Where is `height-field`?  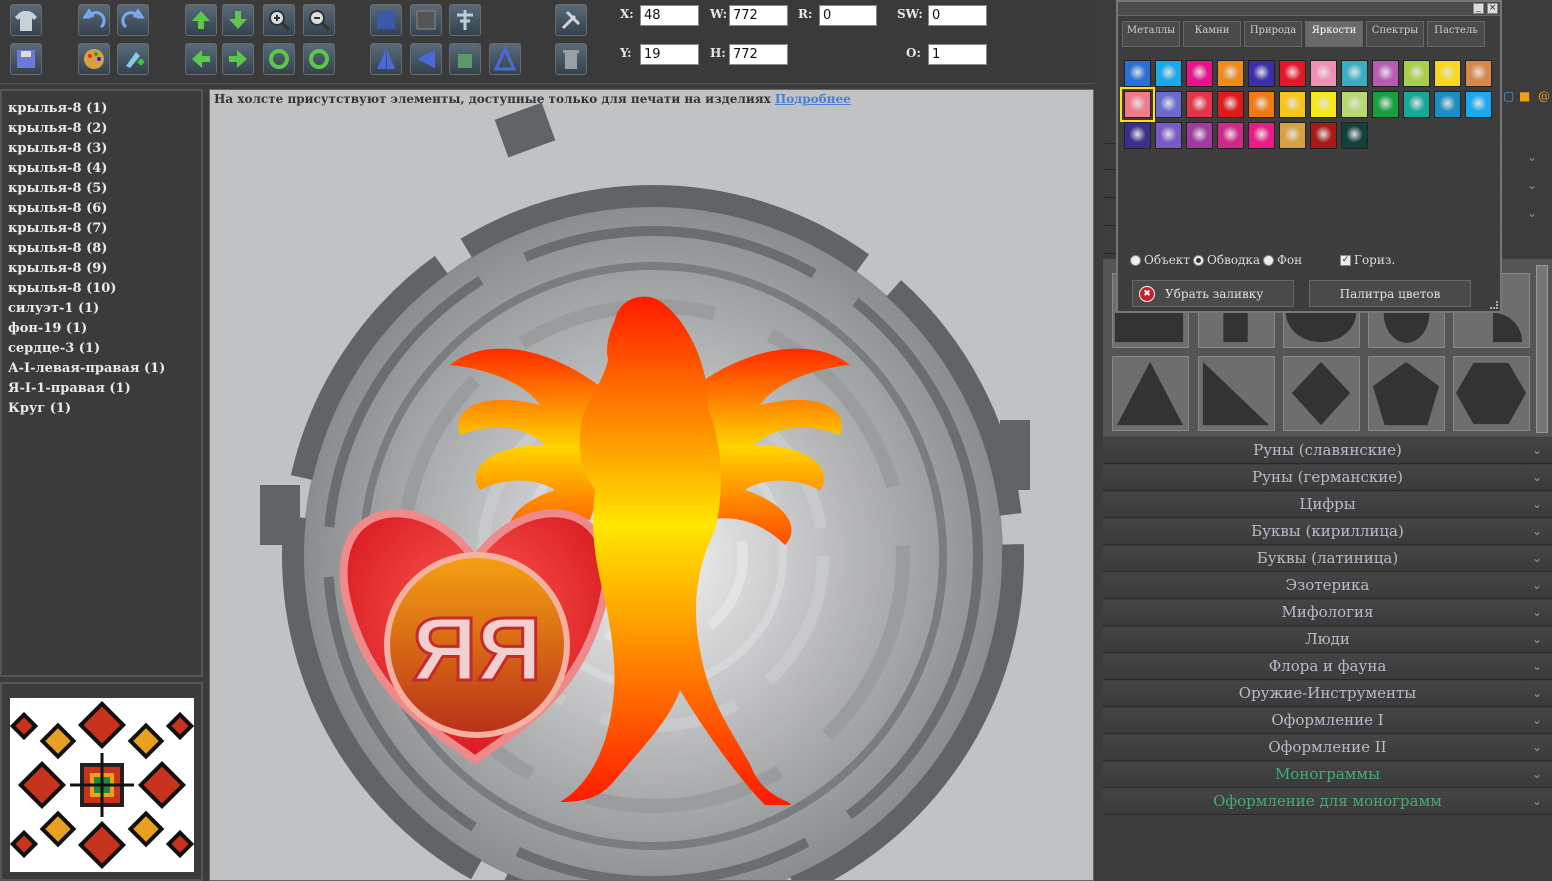
height-field is located at coordinates (758, 54).